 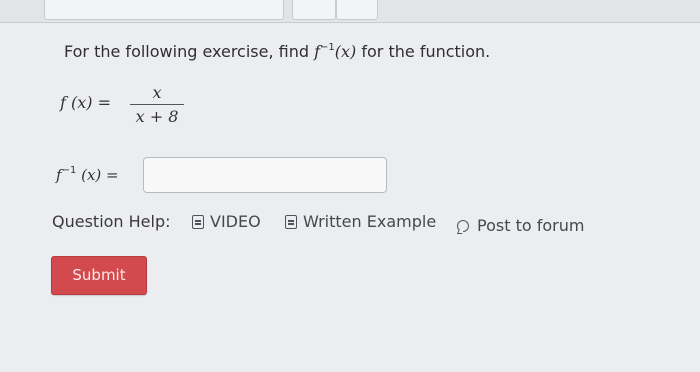 I want to click on answer-label: f−1 (x) =, so click(x=87, y=174).